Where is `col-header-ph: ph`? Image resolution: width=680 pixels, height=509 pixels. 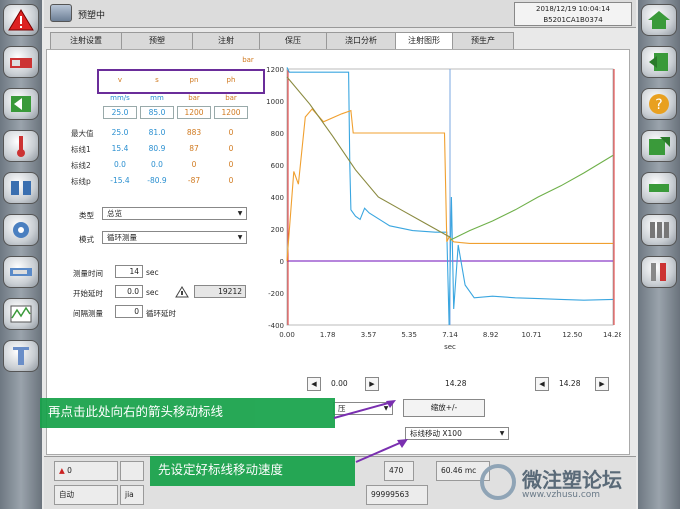 col-header-ph: ph is located at coordinates (231, 80).